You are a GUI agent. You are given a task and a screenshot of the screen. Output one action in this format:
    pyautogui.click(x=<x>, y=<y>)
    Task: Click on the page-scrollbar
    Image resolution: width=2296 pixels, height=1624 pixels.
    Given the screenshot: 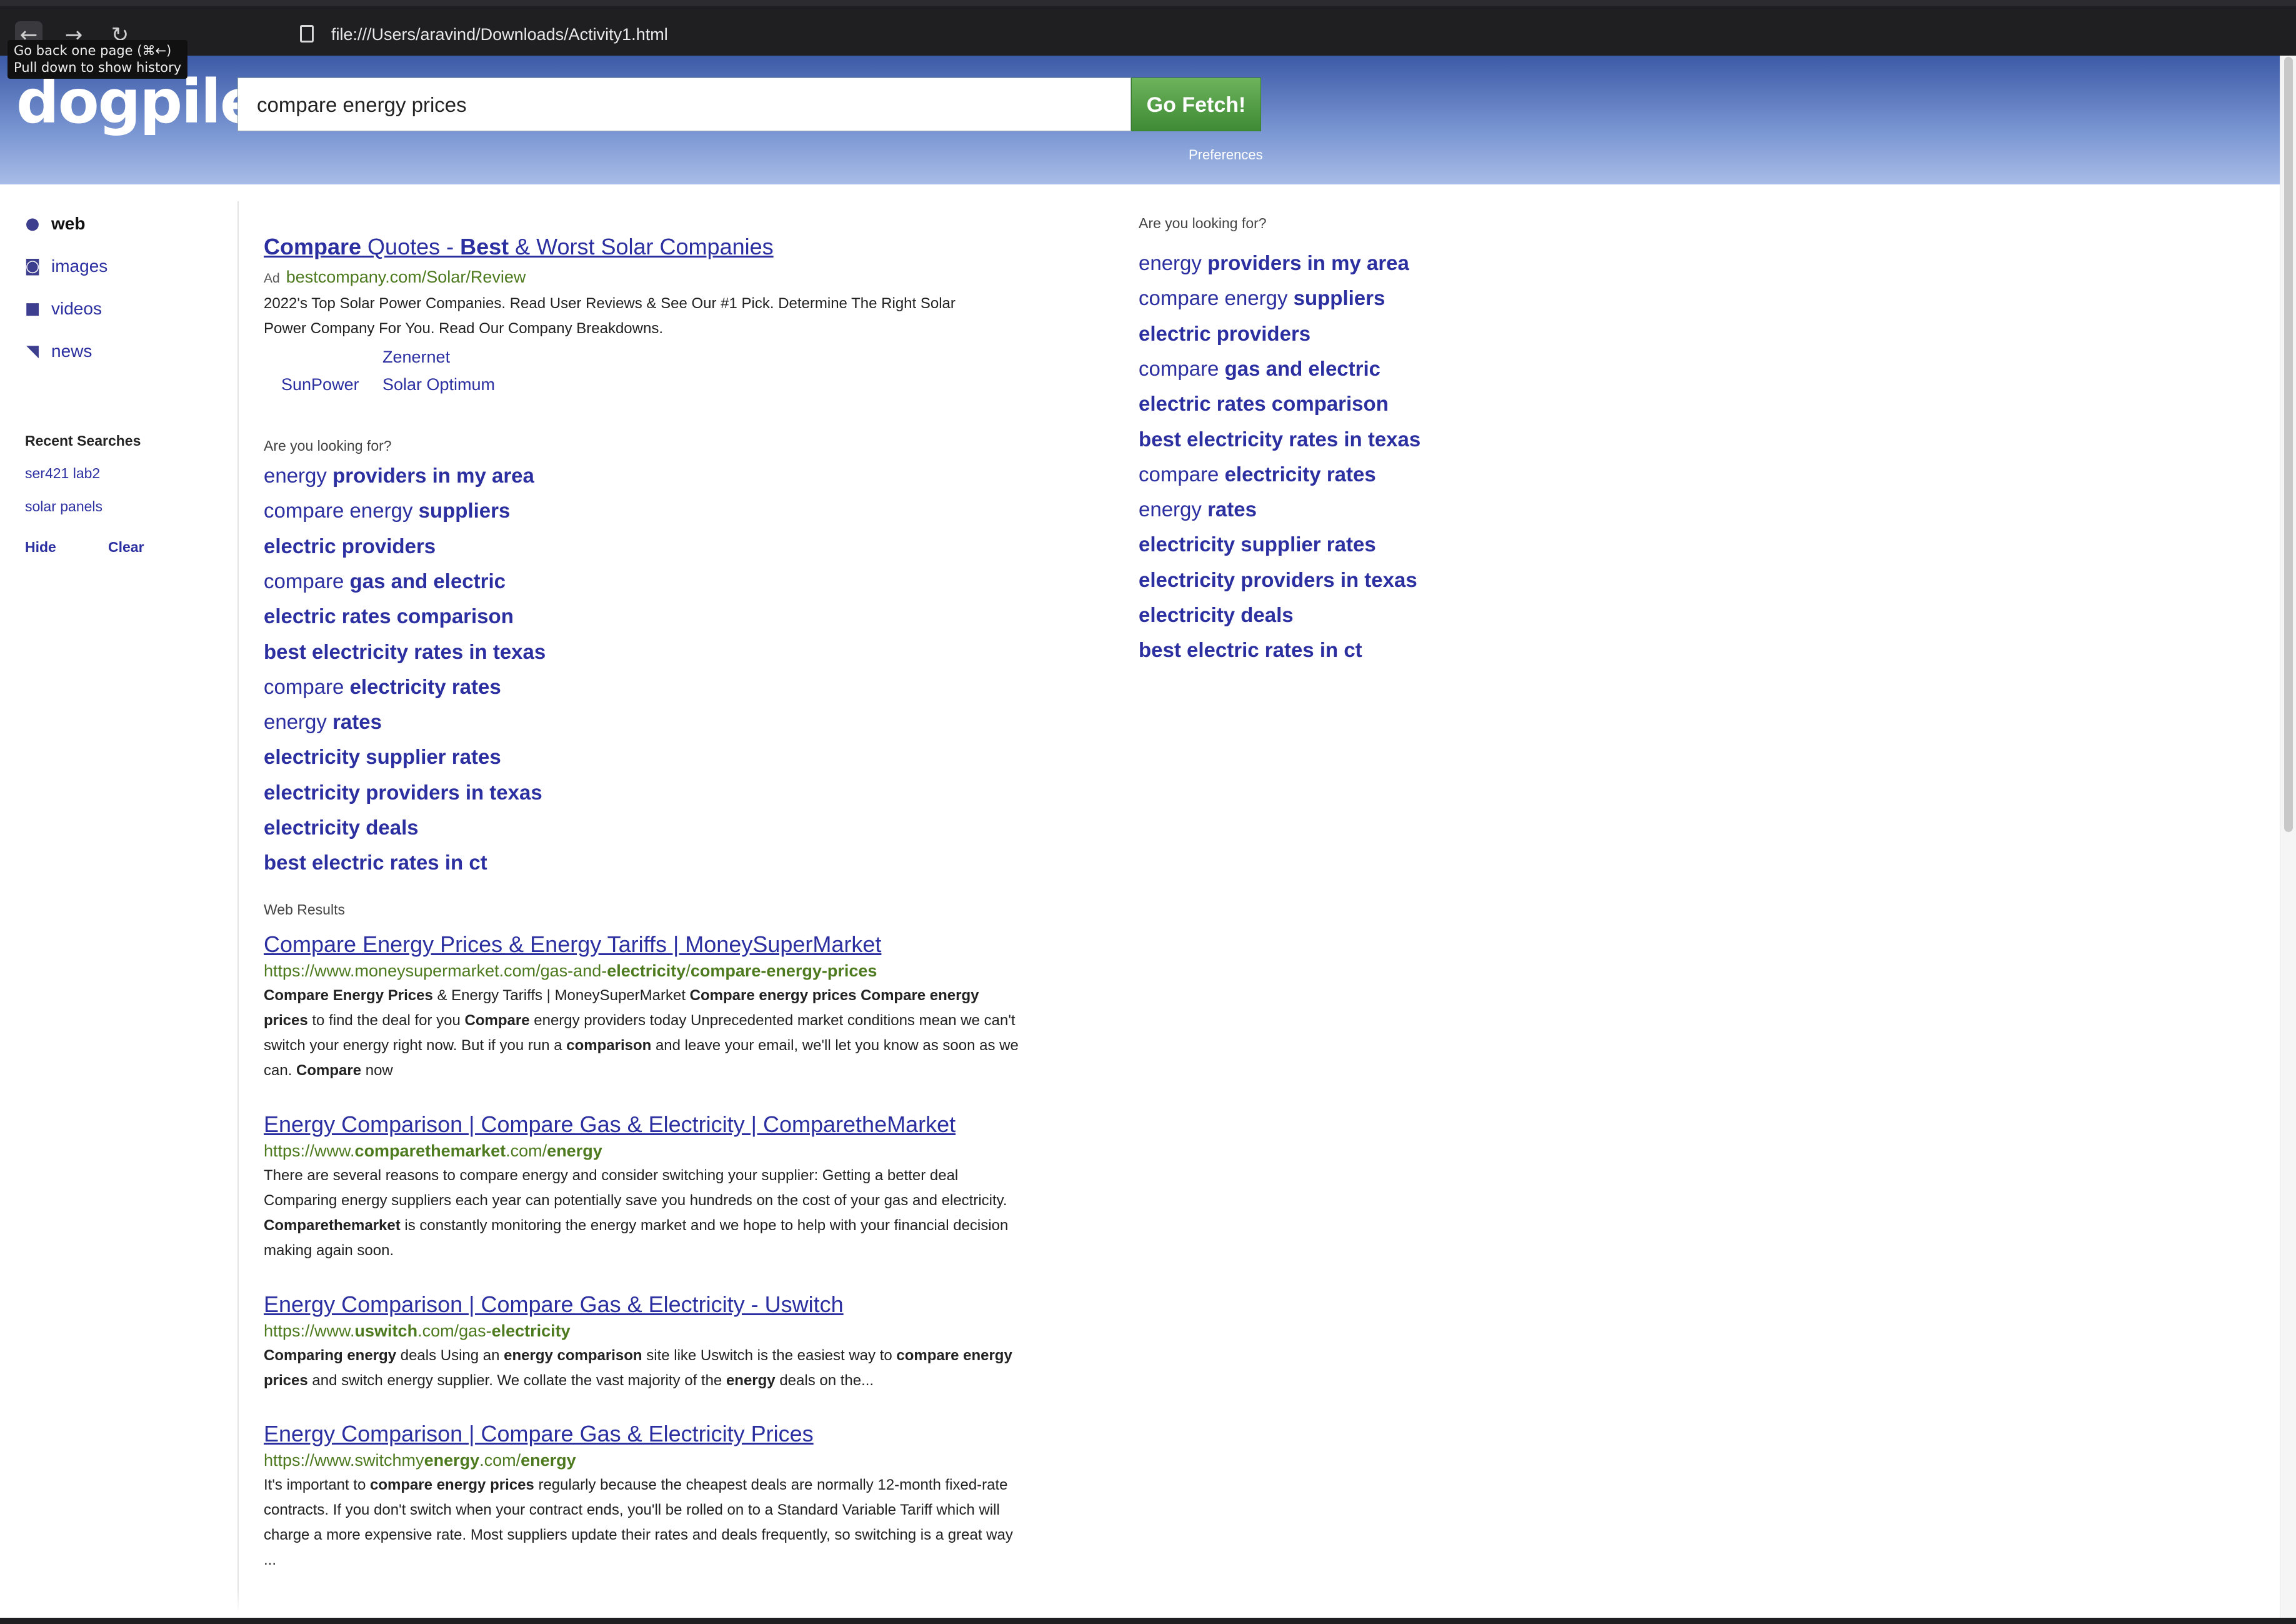 What is the action you would take?
    pyautogui.click(x=2288, y=840)
    